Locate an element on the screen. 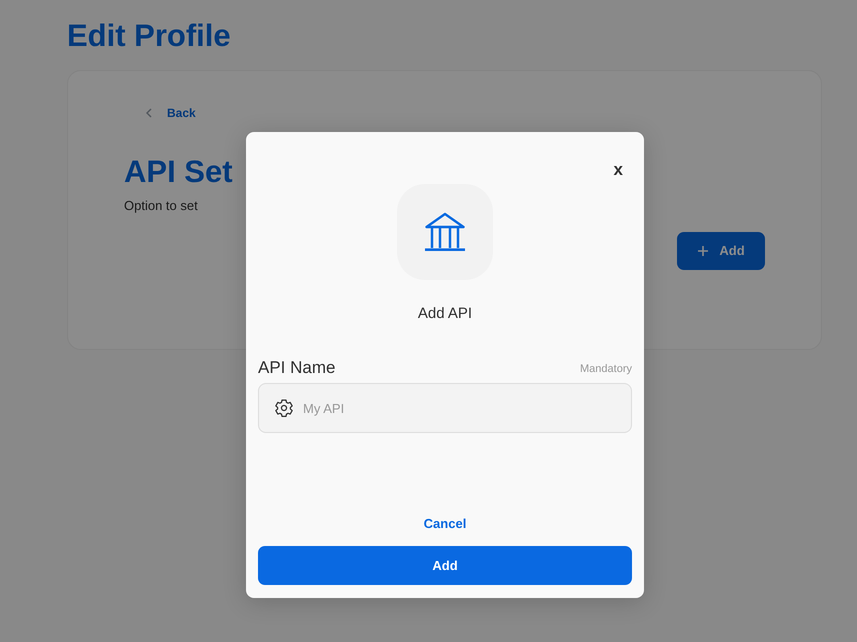 This screenshot has width=857, height=642. chevron-left-icon is located at coordinates (149, 113).